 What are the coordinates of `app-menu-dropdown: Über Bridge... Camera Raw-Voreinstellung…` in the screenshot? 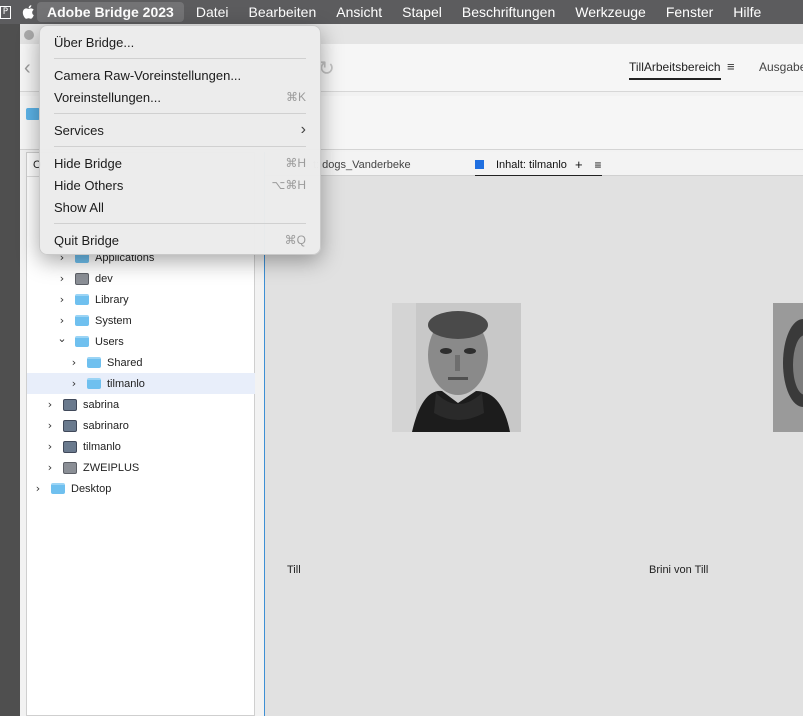 It's located at (180, 140).